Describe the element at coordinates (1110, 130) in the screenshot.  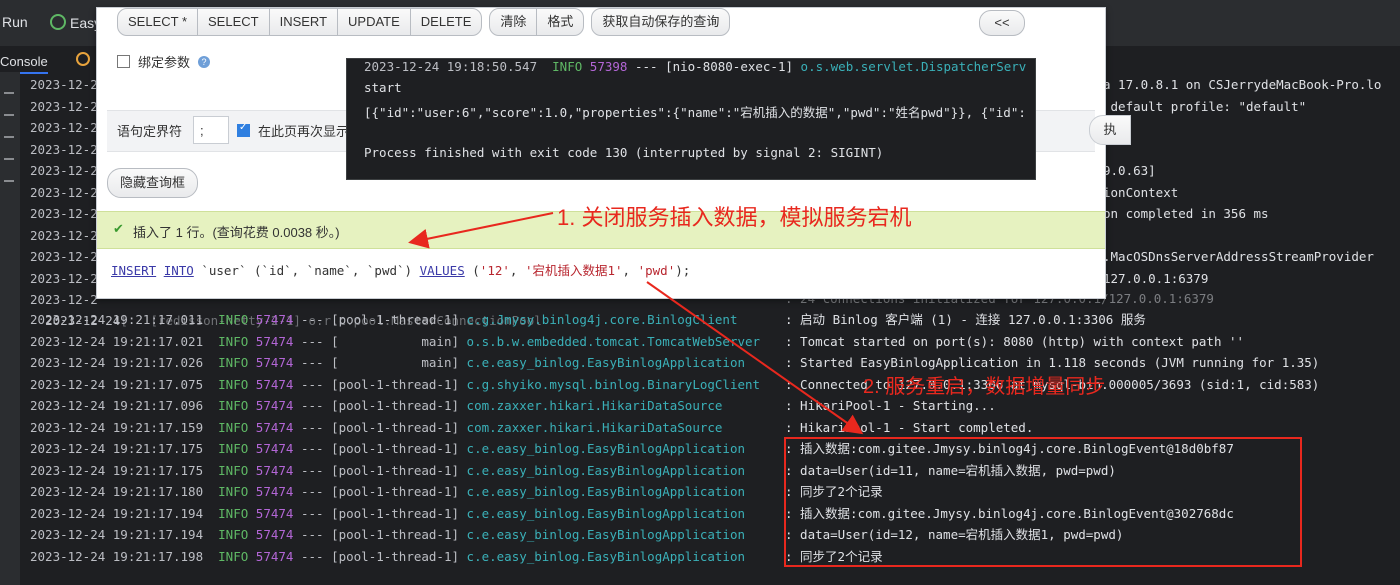
I see `execute-button: 执` at that location.